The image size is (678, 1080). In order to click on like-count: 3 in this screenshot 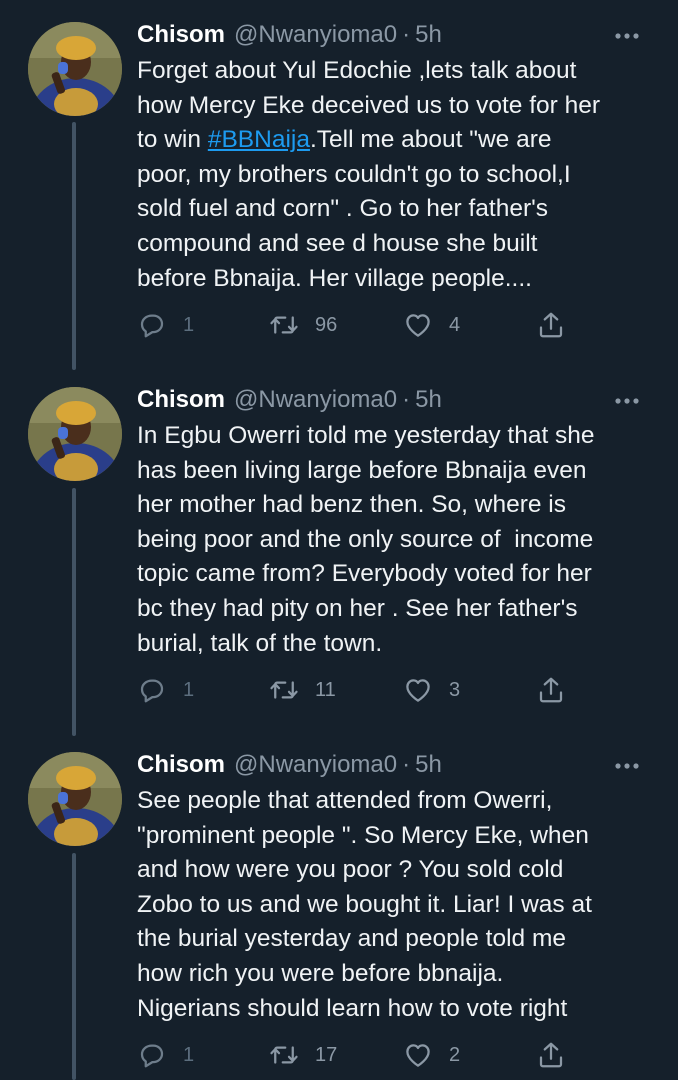, I will do `click(455, 689)`.